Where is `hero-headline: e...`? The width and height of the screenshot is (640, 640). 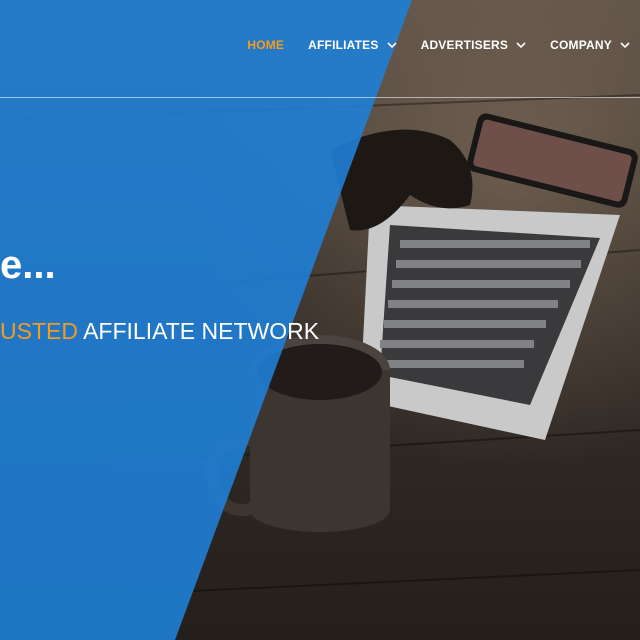
hero-headline: e... is located at coordinates (28, 265).